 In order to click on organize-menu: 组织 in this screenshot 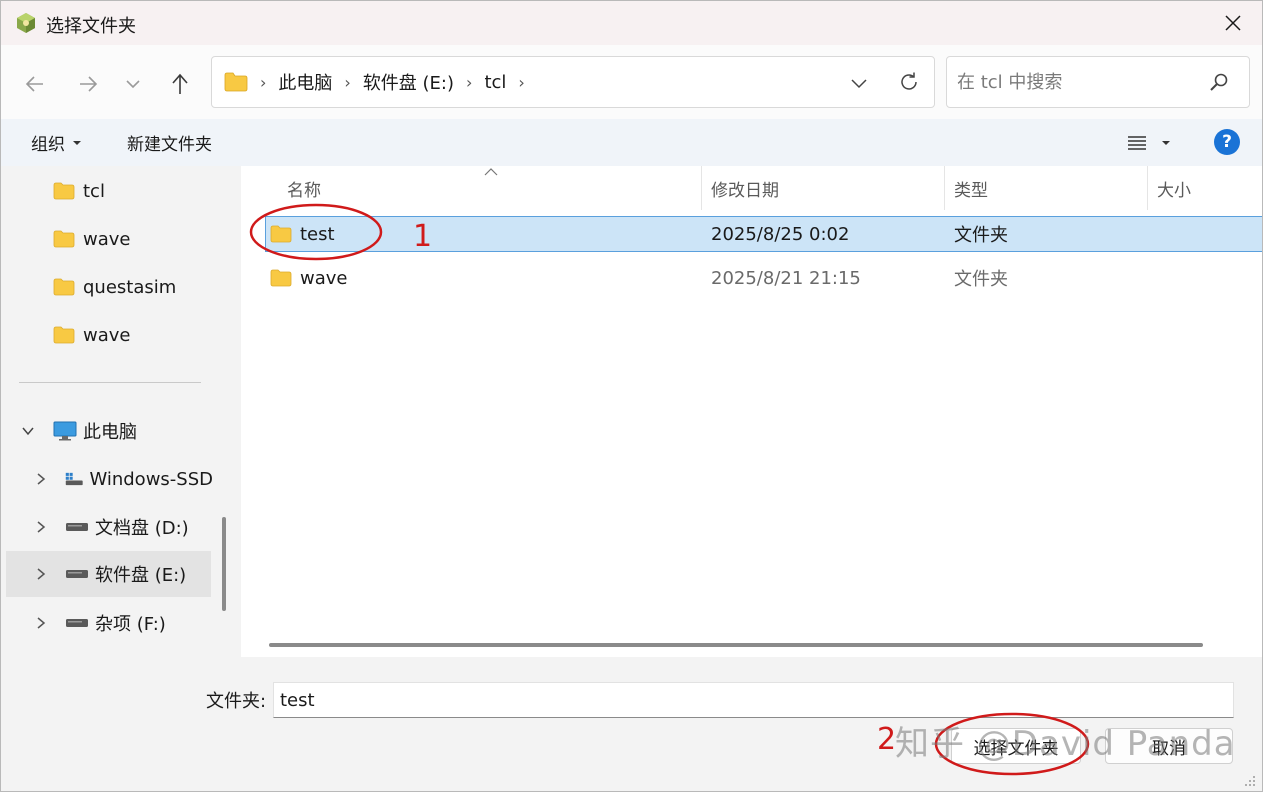, I will do `click(56, 142)`.